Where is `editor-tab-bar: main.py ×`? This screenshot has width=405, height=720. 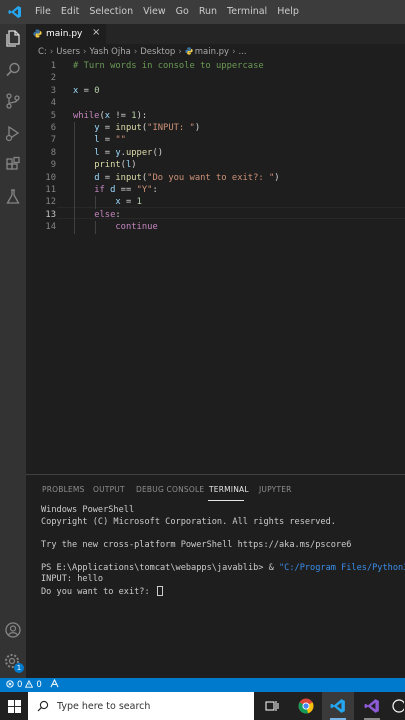
editor-tab-bar: main.py × is located at coordinates (215, 34).